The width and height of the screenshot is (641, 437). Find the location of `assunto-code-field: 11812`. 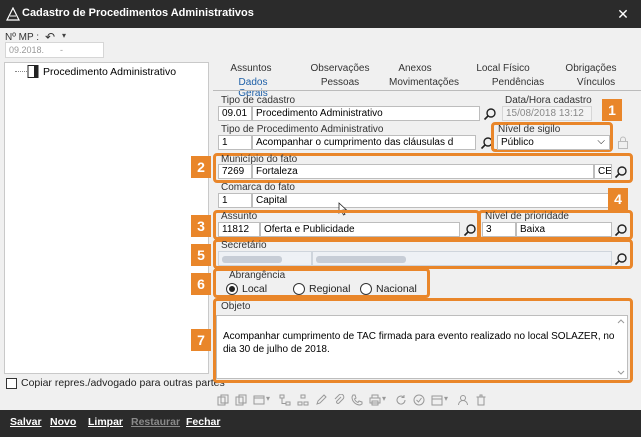

assunto-code-field: 11812 is located at coordinates (239, 229).